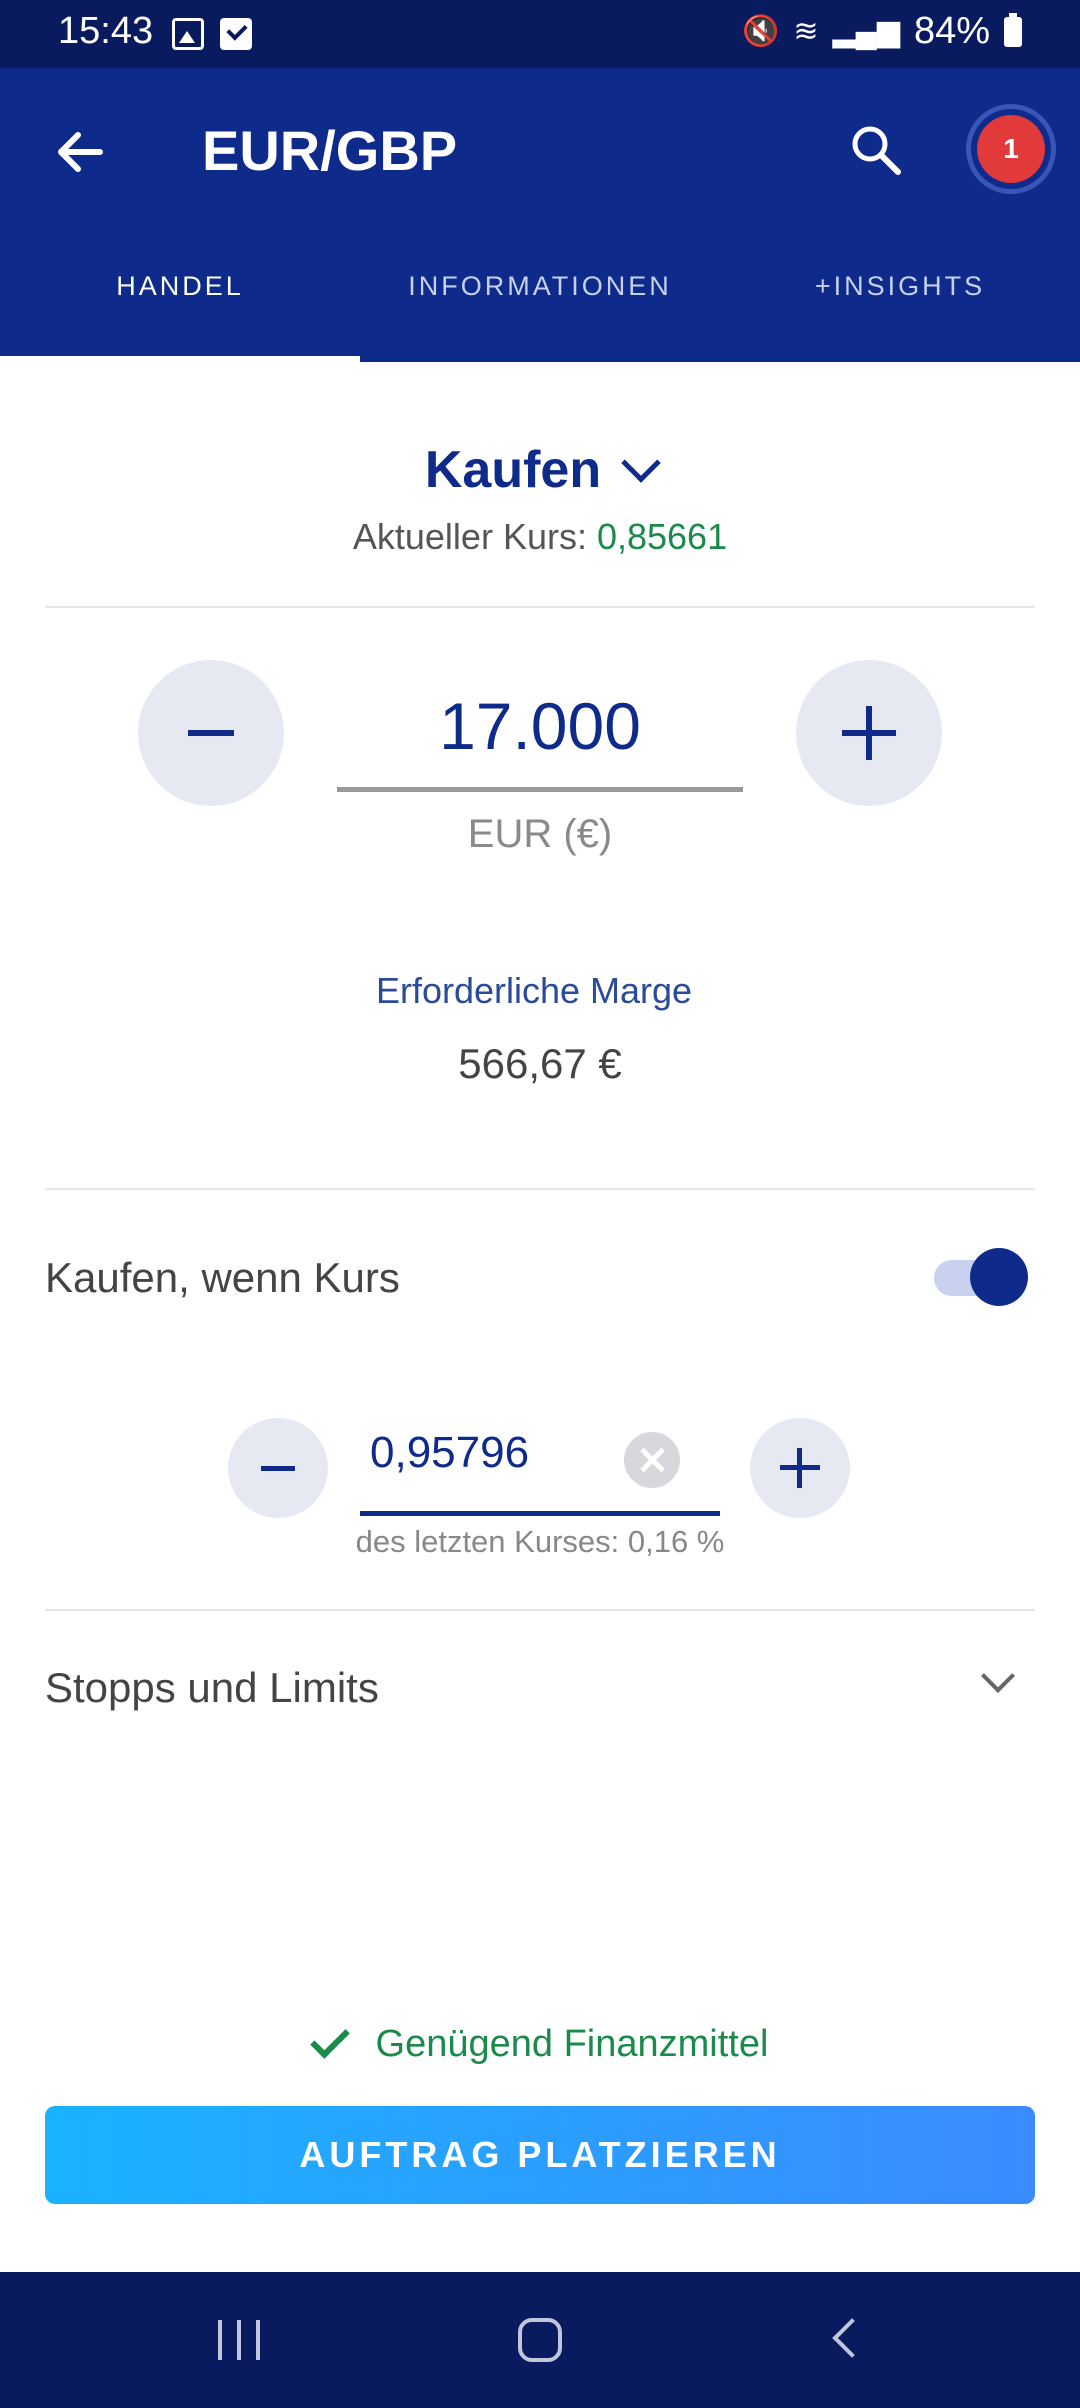 Image resolution: width=1080 pixels, height=2408 pixels. Describe the element at coordinates (540, 736) in the screenshot. I see `amount-input: 17.000` at that location.